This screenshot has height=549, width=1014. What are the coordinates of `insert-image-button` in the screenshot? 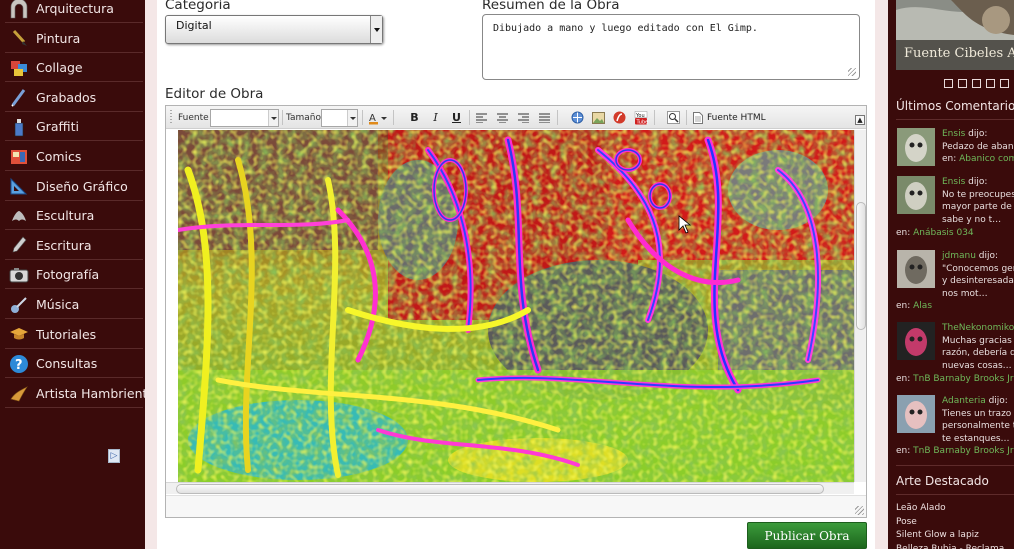 It's located at (598, 117).